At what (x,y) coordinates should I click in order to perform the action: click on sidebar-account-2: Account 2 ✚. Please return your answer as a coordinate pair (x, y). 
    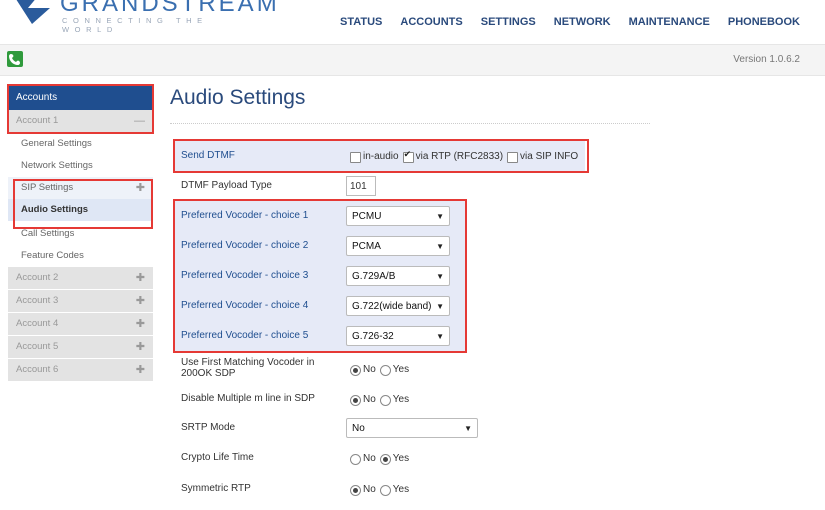
    Looking at the image, I should click on (80, 278).